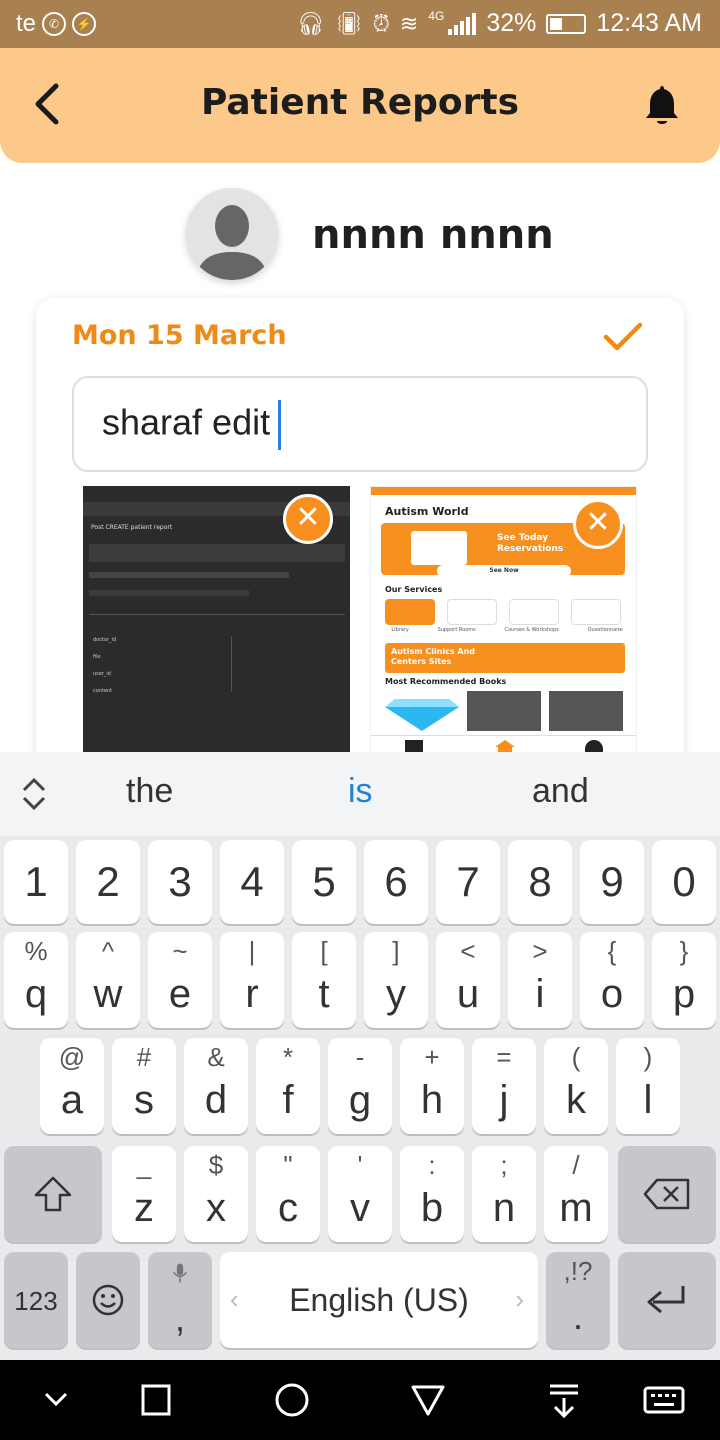 This screenshot has width=720, height=1440. I want to click on key-f: * f, so click(288, 1086).